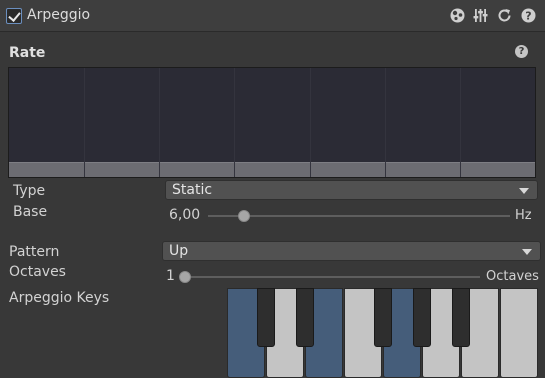 Image resolution: width=545 pixels, height=378 pixels. Describe the element at coordinates (59, 15) in the screenshot. I see `component-title: Arpeggio` at that location.